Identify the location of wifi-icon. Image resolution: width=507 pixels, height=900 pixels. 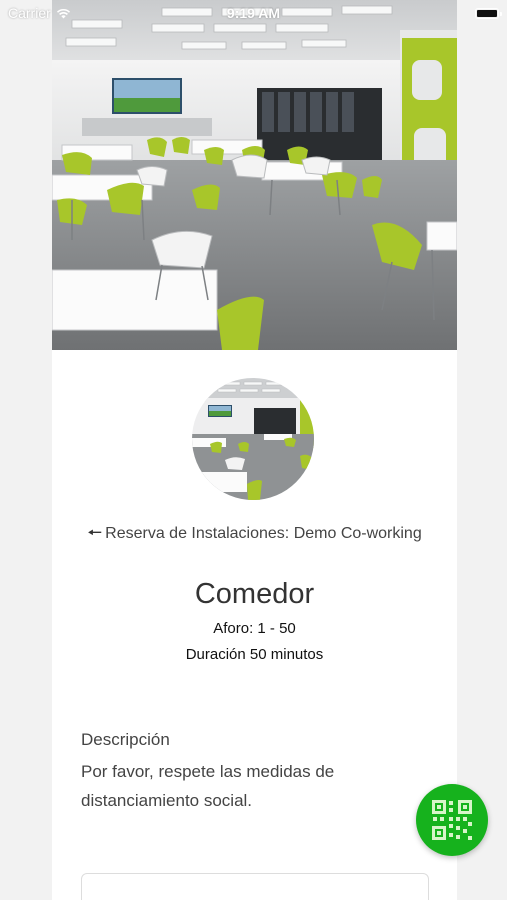
(63, 13).